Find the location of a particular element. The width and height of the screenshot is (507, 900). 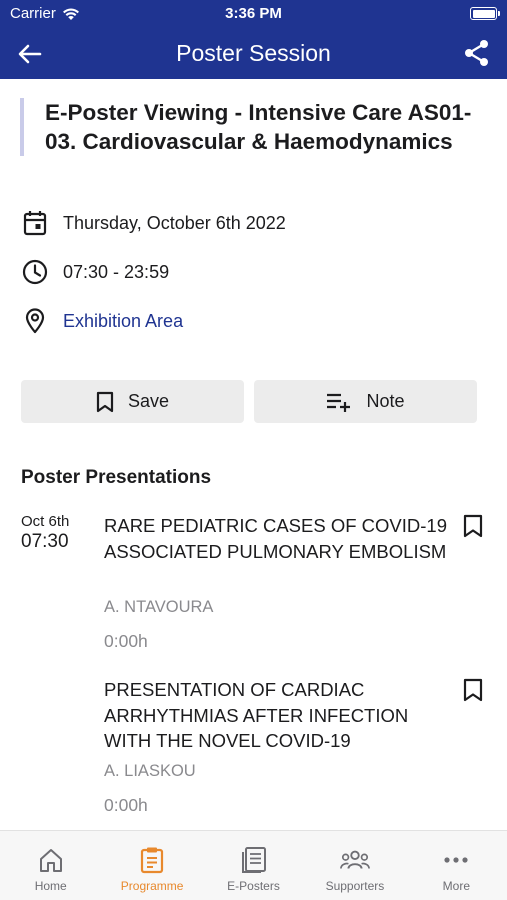

session-time-row: 07:30 - 23:59 is located at coordinates (95, 272).